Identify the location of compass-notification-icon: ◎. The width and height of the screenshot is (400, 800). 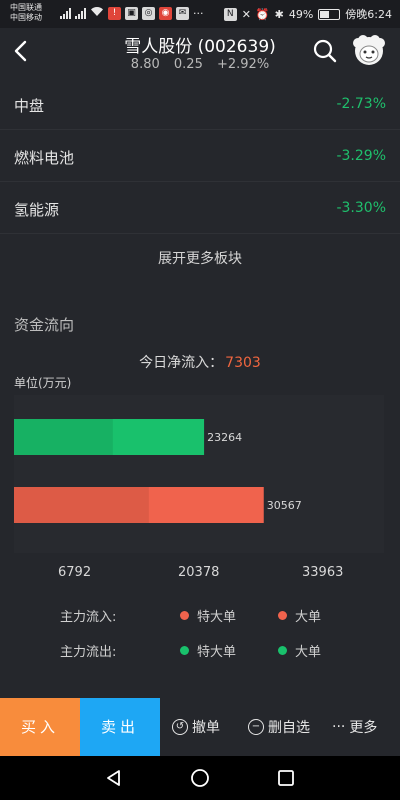
(148, 13).